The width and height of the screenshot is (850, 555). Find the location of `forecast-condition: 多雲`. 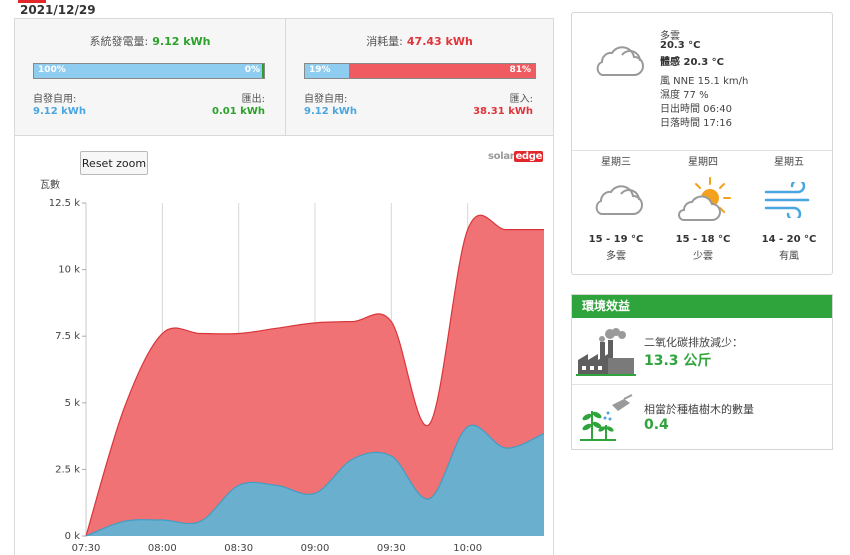

forecast-condition: 多雲 is located at coordinates (616, 256).